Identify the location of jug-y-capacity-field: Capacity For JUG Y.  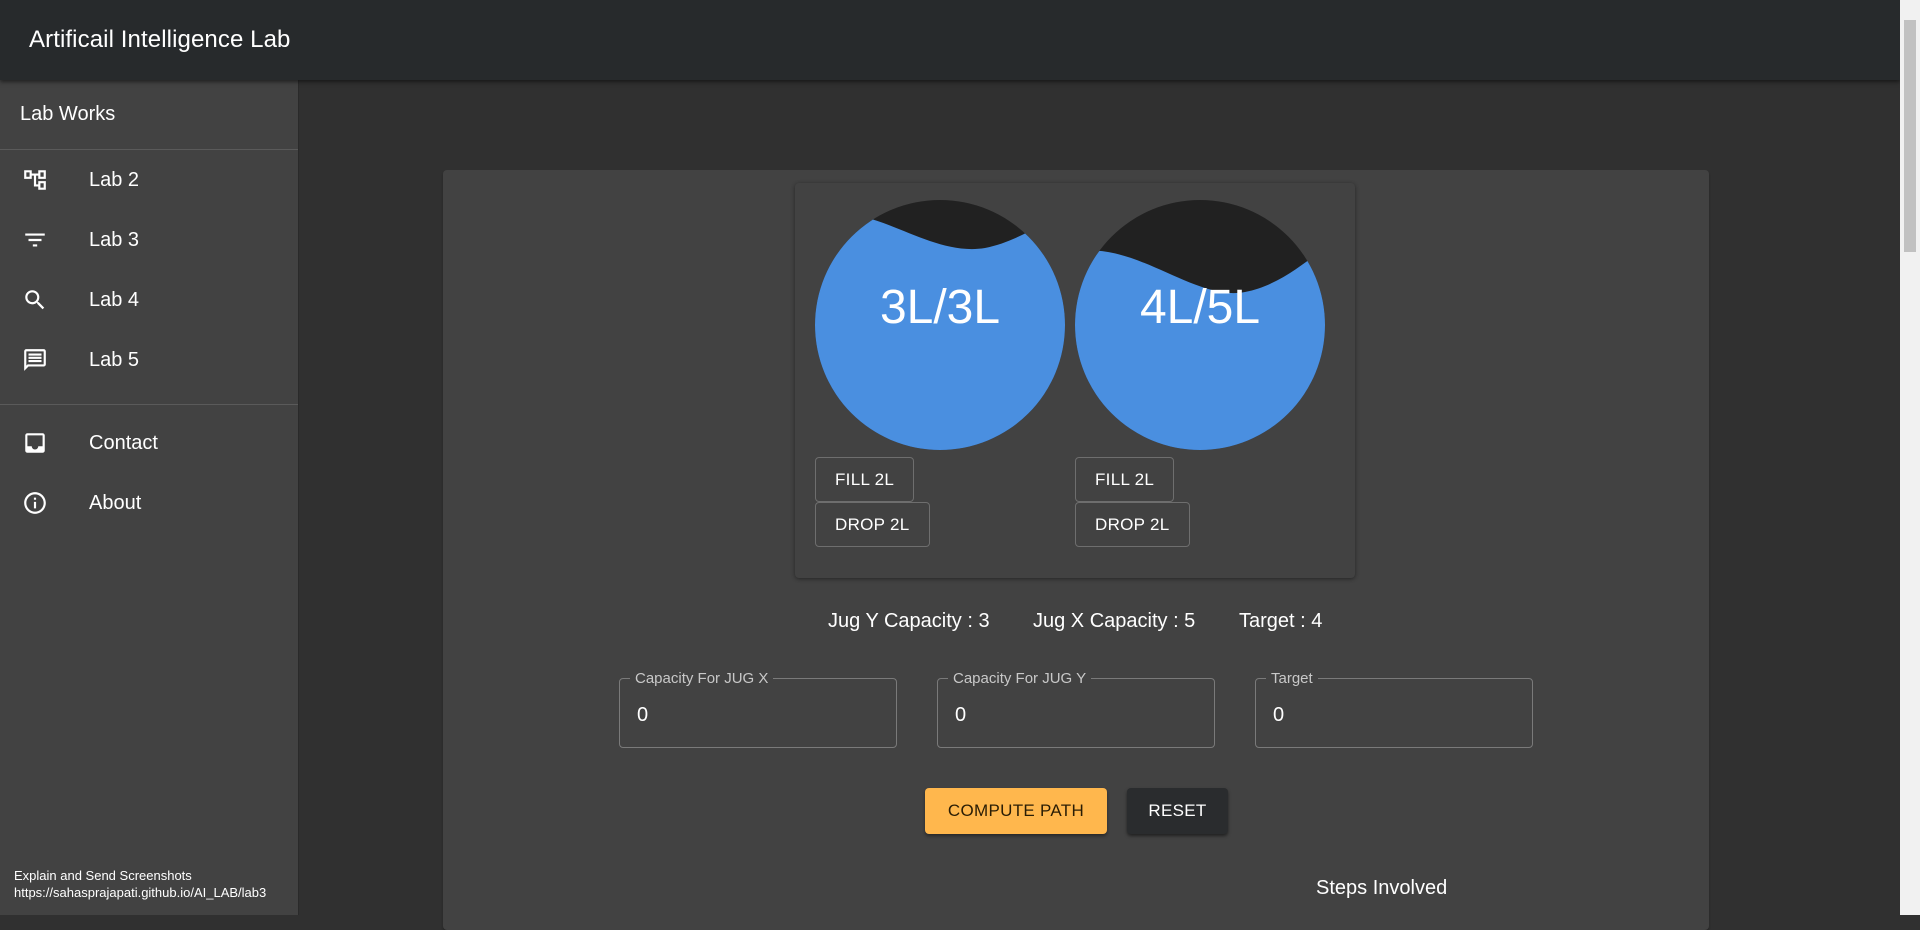
(1076, 709).